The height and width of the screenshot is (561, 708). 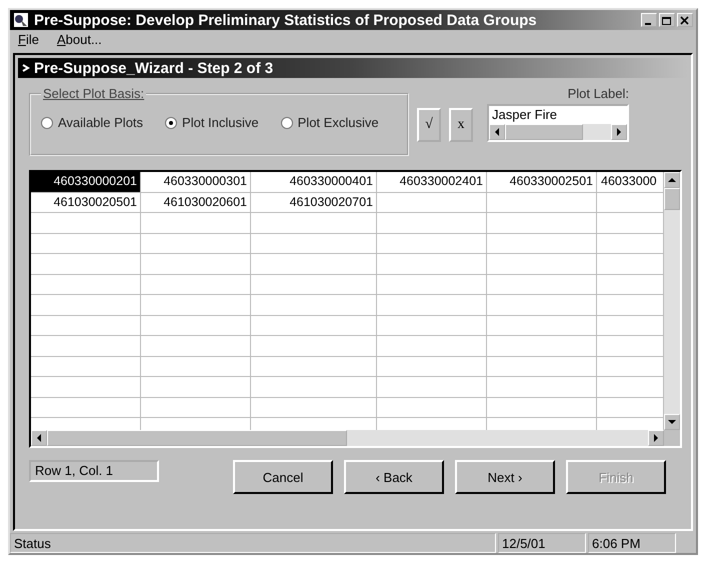 What do you see at coordinates (212, 122) in the screenshot?
I see `radio-option: Plot Inclusive` at bounding box center [212, 122].